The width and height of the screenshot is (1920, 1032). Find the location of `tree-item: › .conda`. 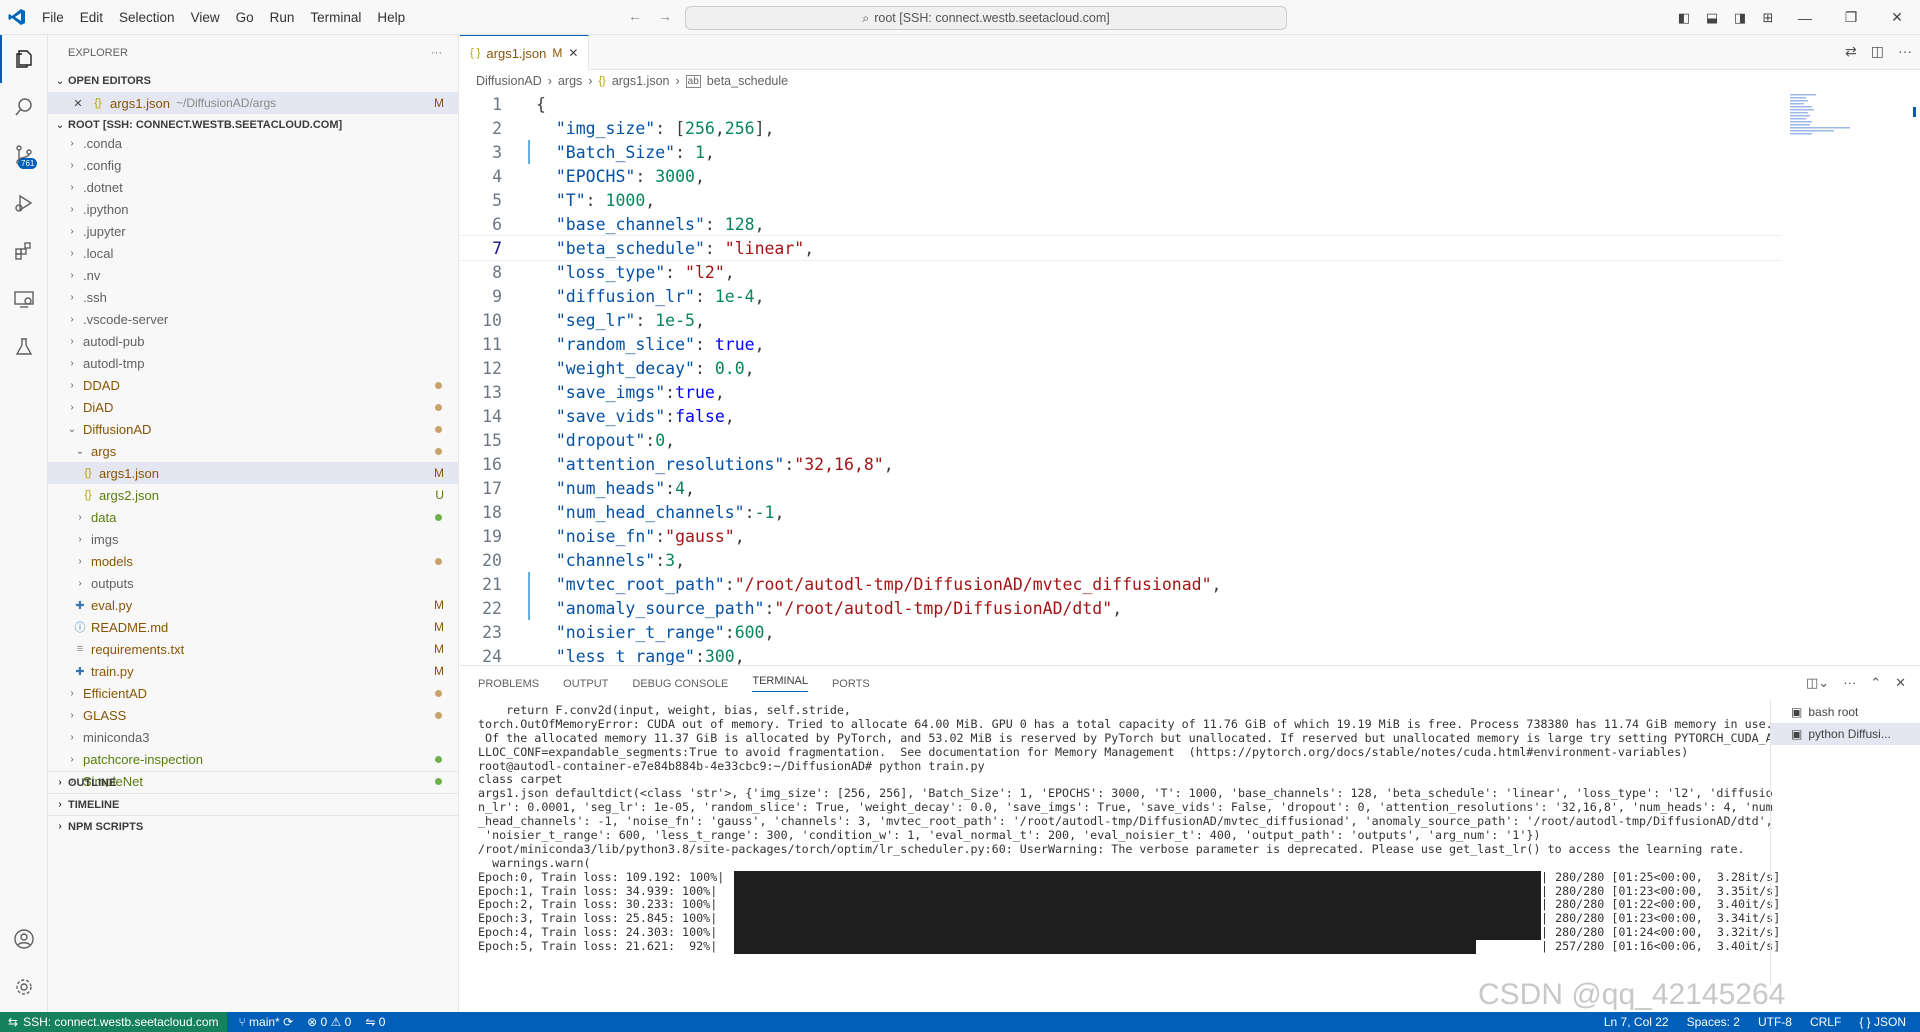

tree-item: › .conda is located at coordinates (253, 143).